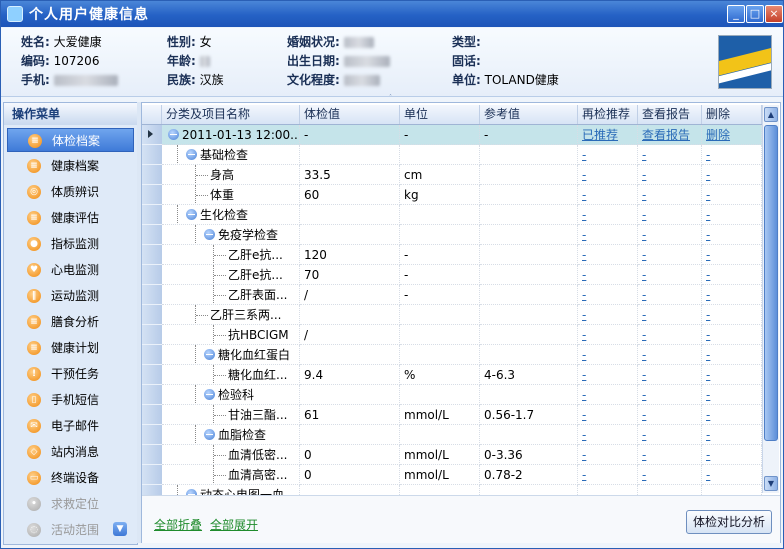  I want to click on item-name-cell: 抗HBCIGM, so click(231, 335).